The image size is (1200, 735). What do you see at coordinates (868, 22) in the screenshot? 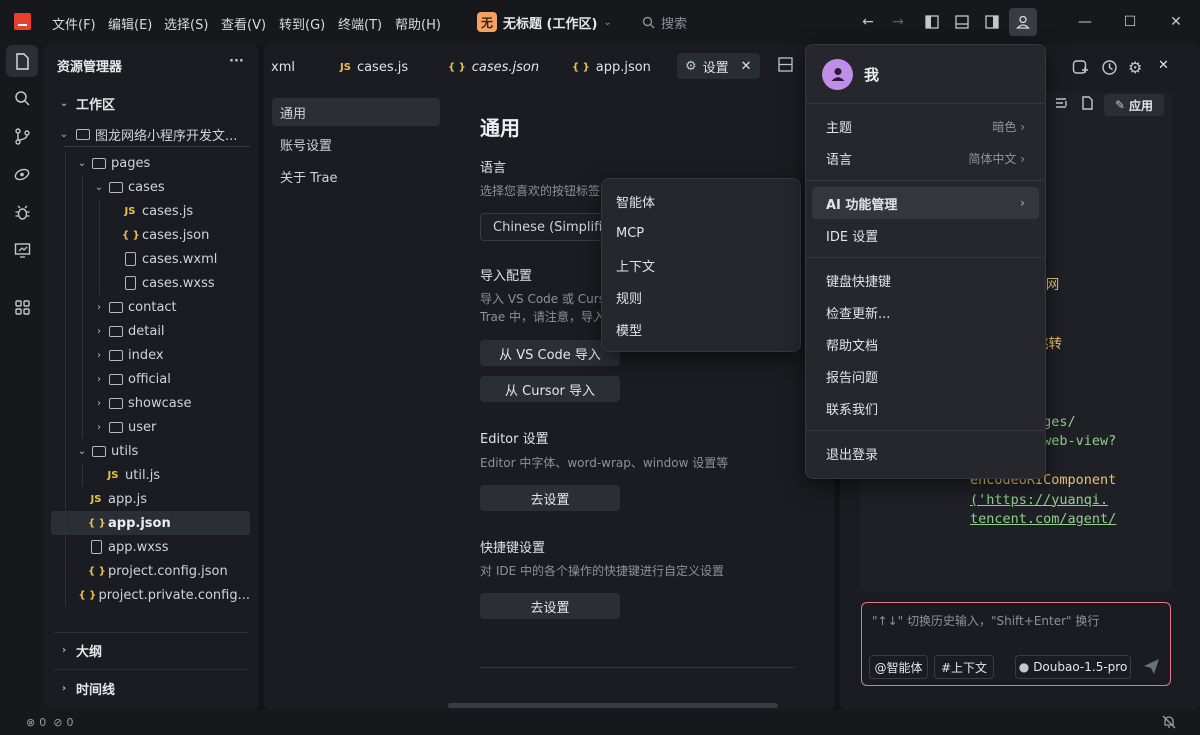
I see `back-arrow-icon: ←` at bounding box center [868, 22].